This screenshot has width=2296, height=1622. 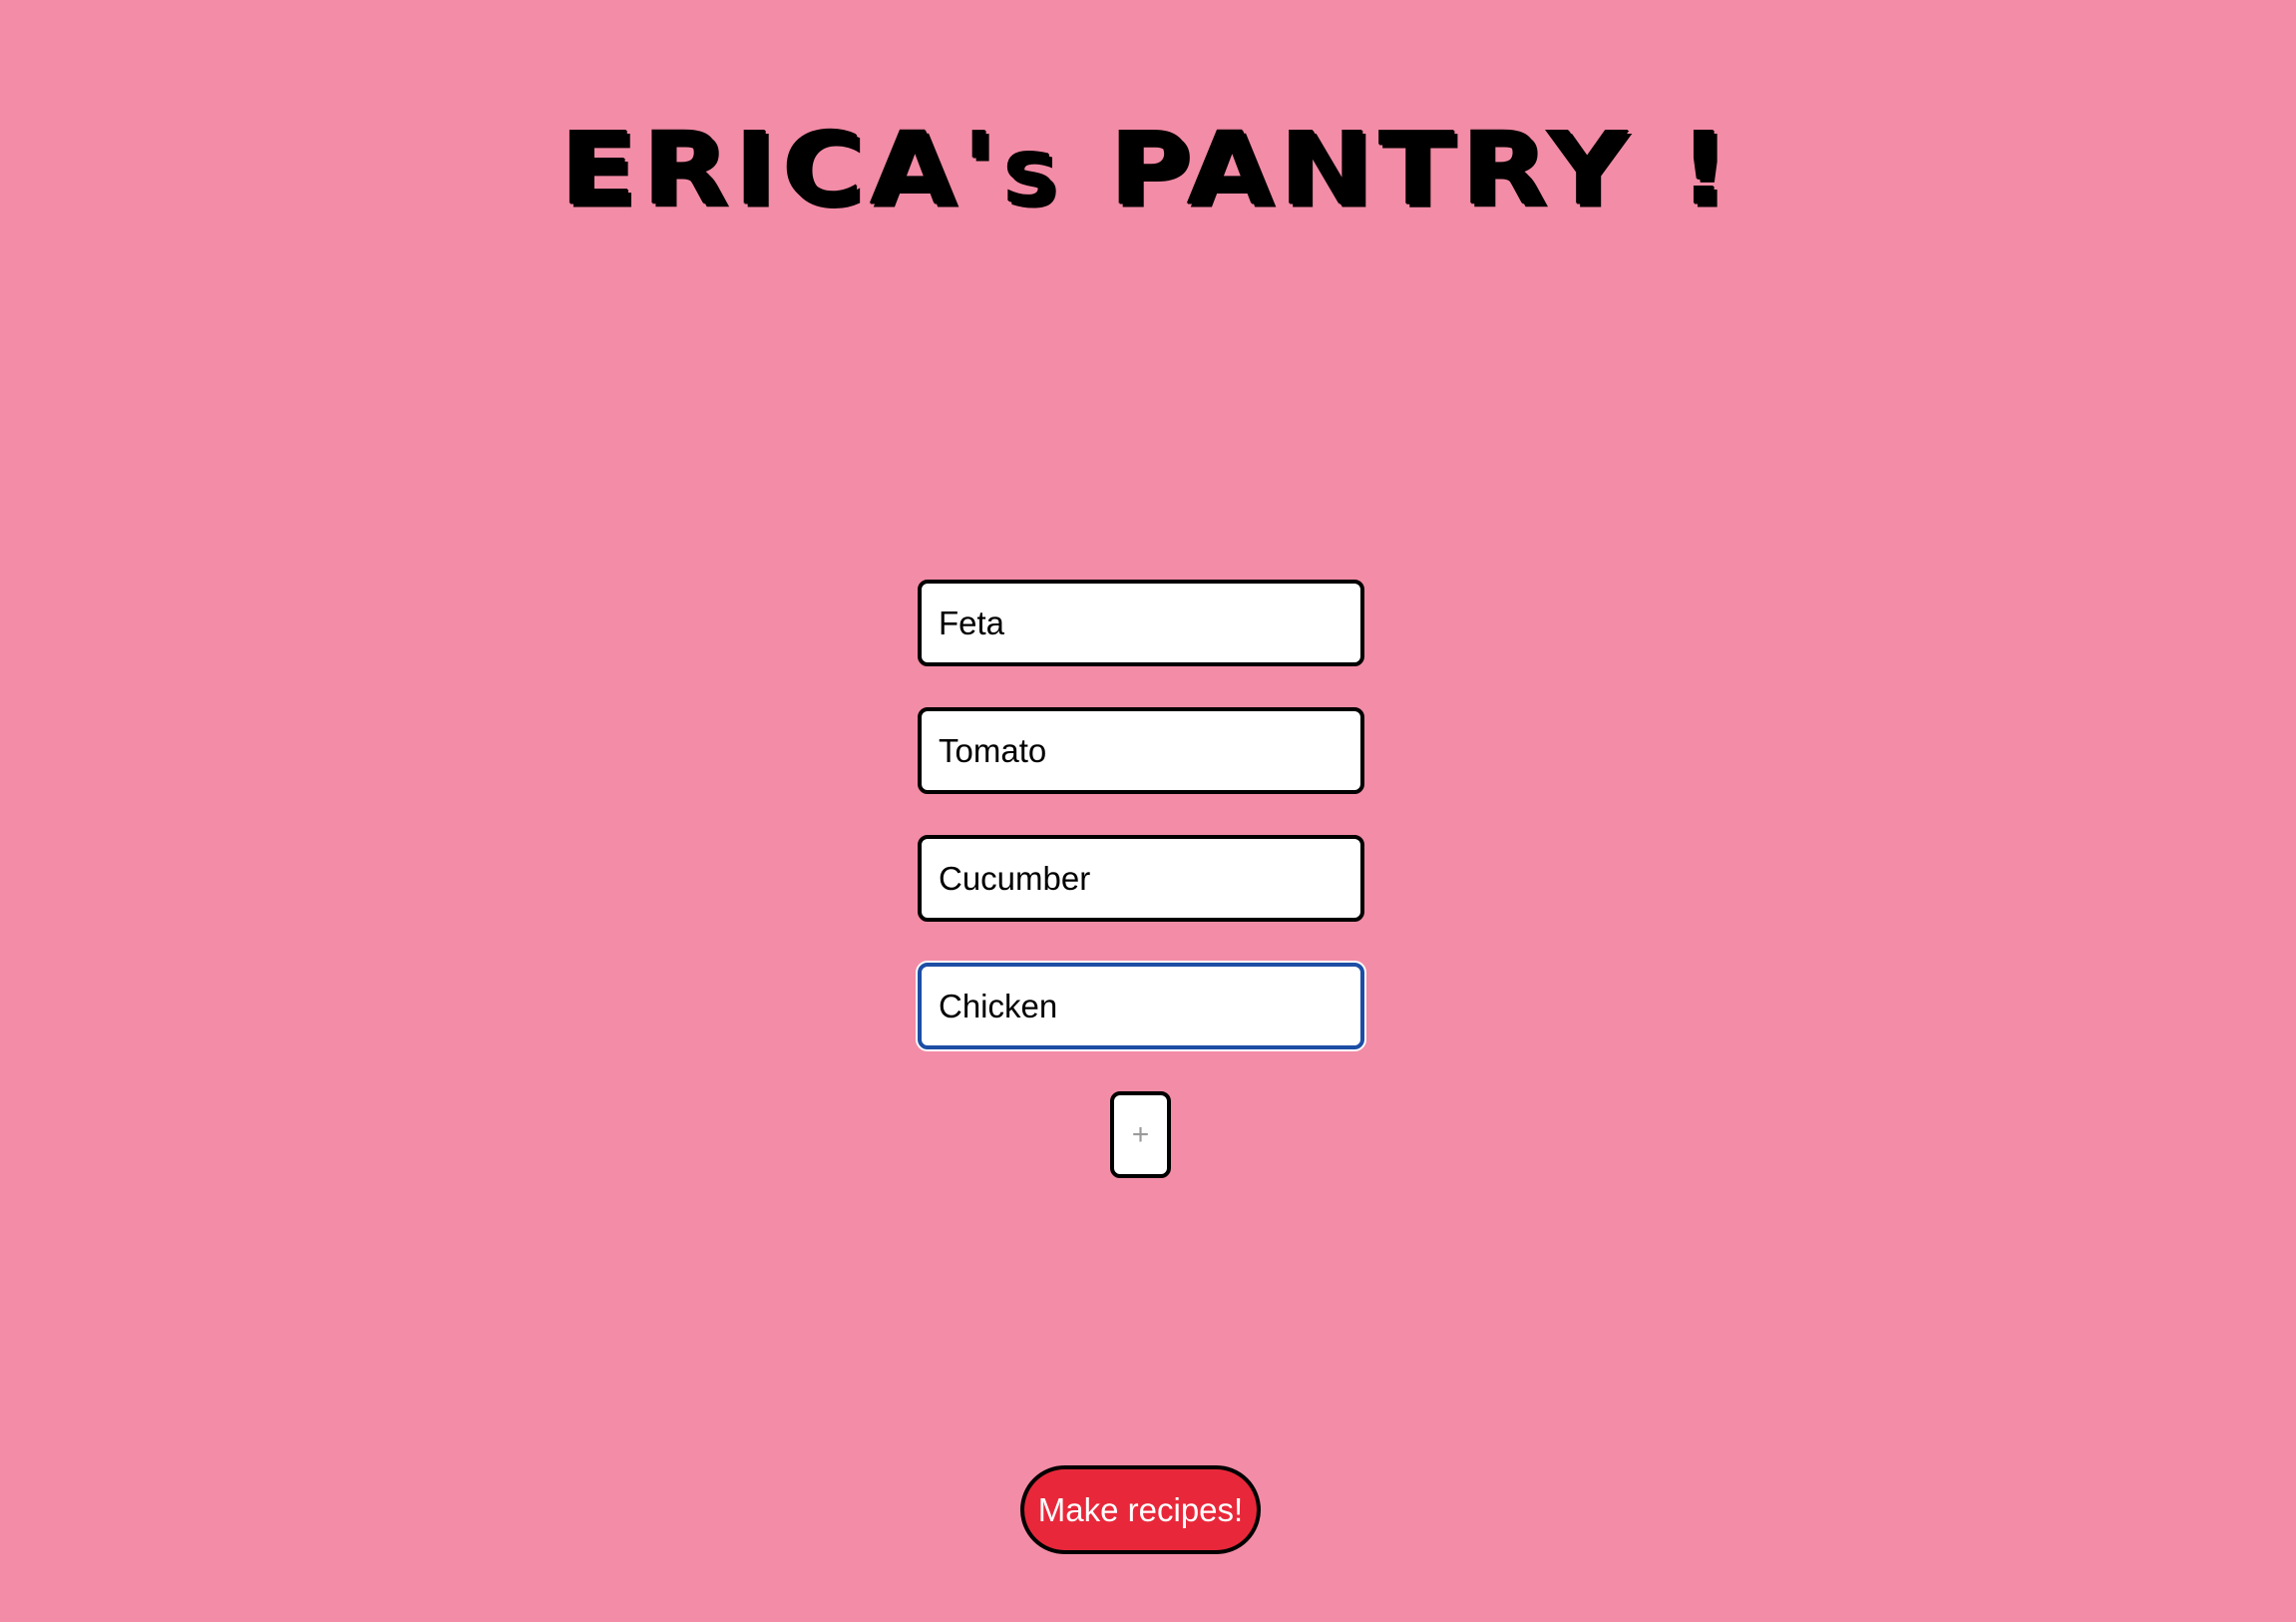 I want to click on add-ingredient-button: +, so click(x=1140, y=1134).